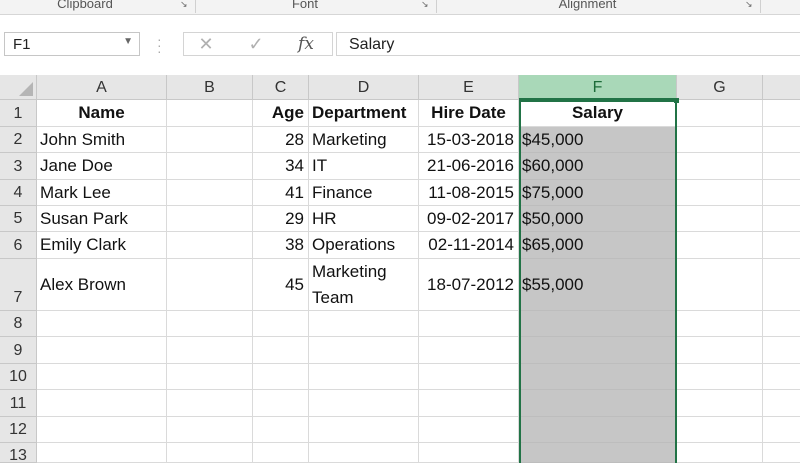 The width and height of the screenshot is (800, 469). Describe the element at coordinates (598, 403) in the screenshot. I see `cell-f11` at that location.